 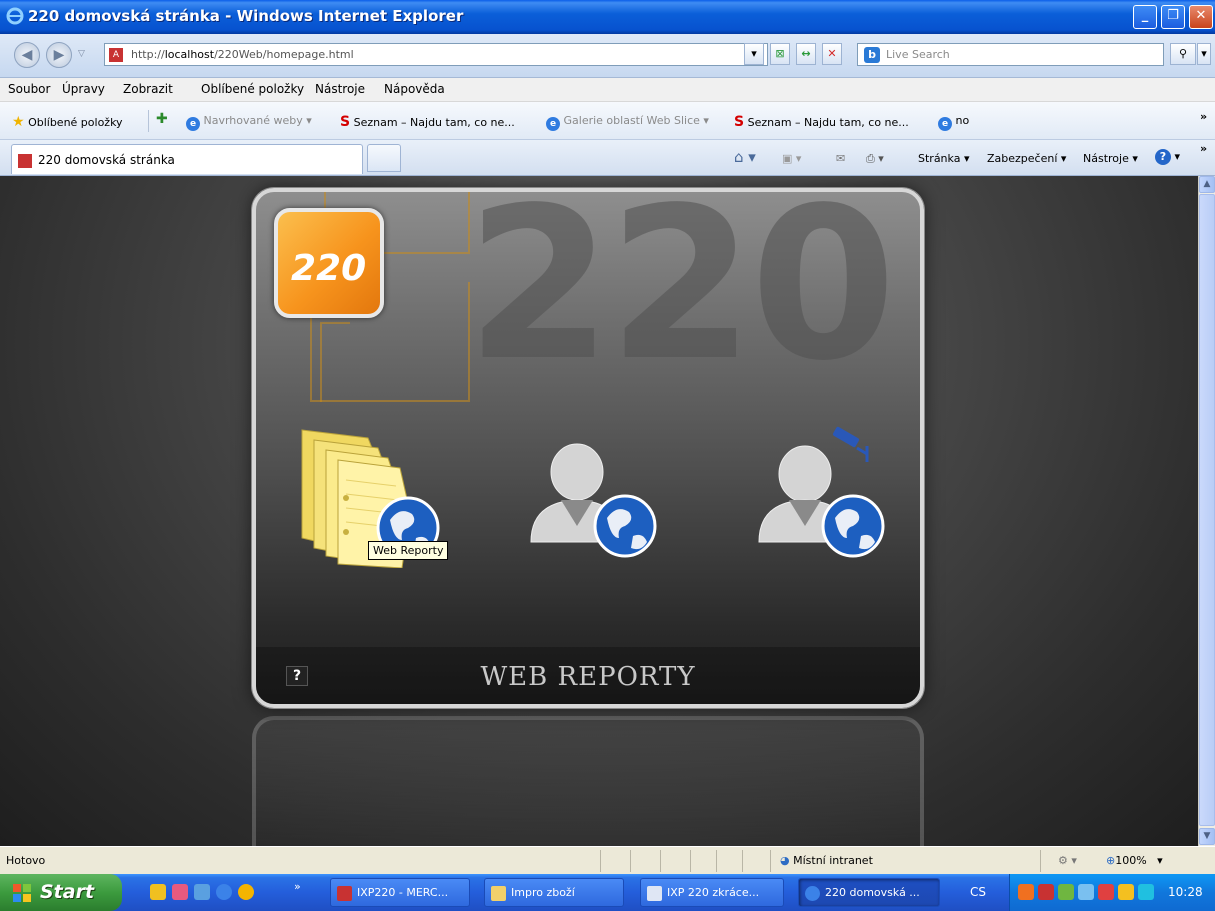 I want to click on document-icon, so click(x=654, y=893).